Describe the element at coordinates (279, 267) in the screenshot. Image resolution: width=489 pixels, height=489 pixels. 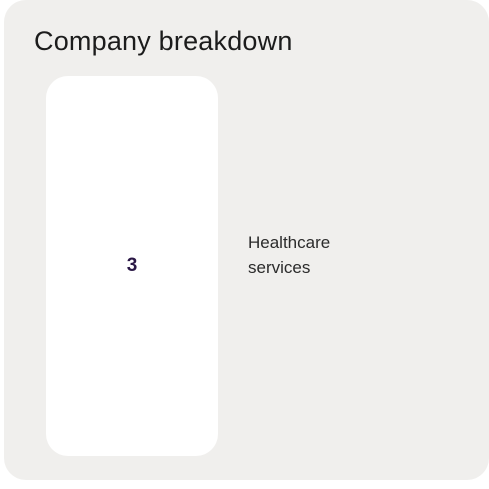
I see `stat-label-line-2: services` at that location.